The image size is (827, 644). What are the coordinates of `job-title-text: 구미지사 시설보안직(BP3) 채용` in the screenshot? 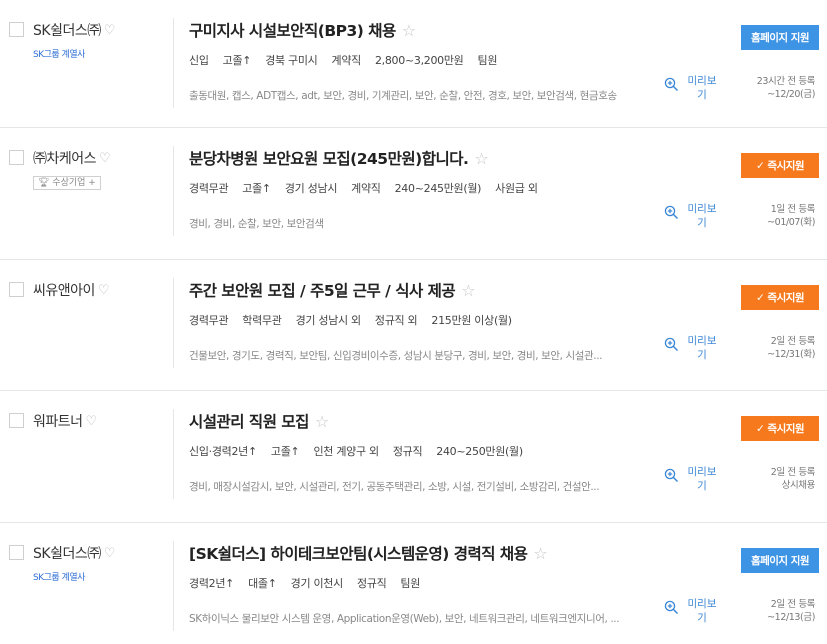 It's located at (292, 31).